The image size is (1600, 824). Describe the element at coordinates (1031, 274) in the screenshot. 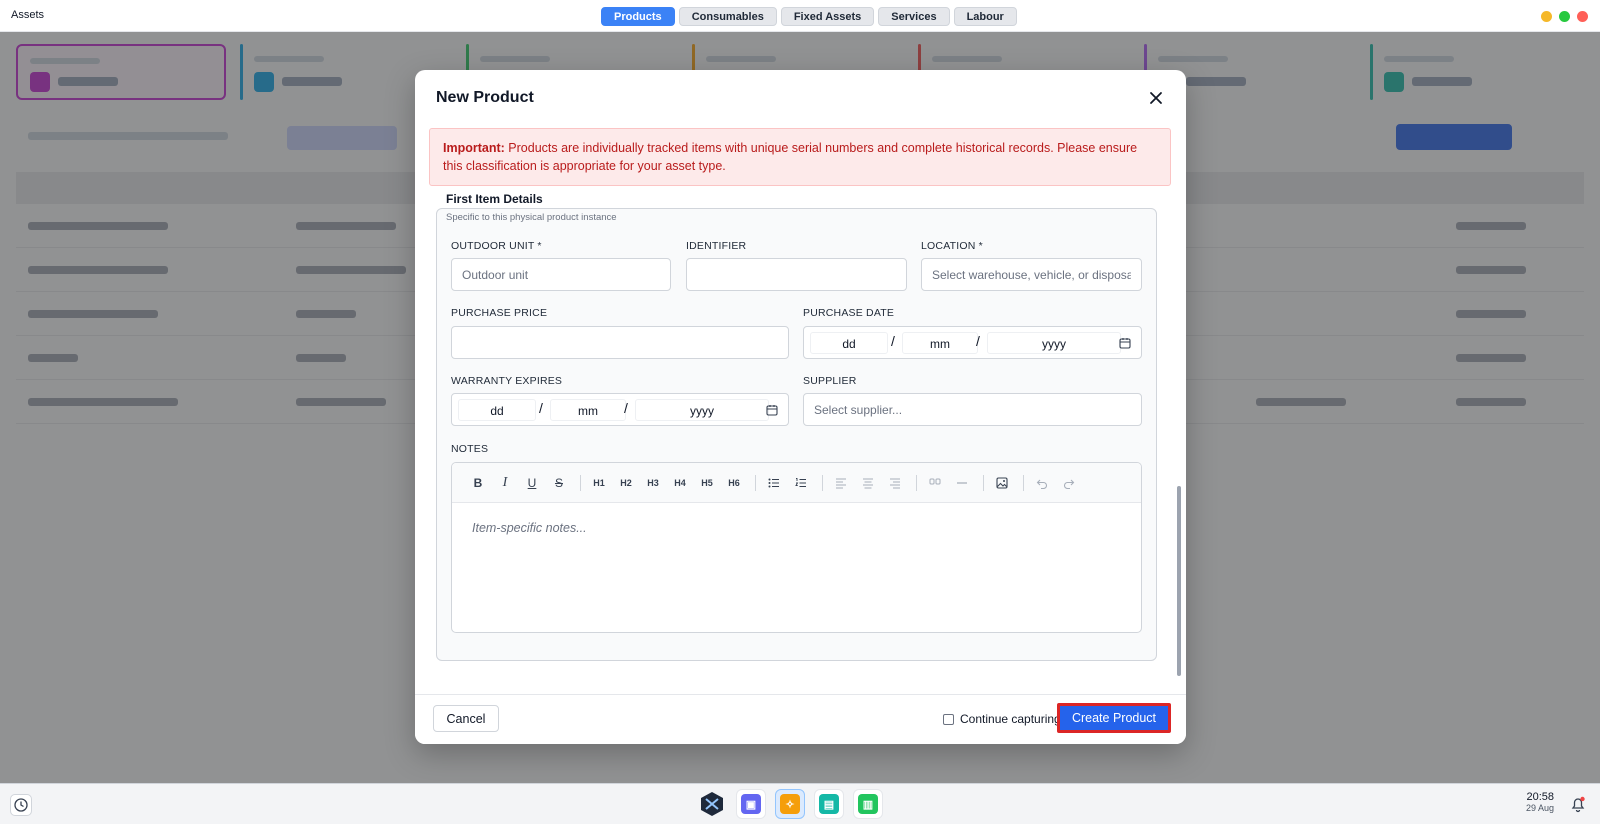

I see `location-select` at that location.